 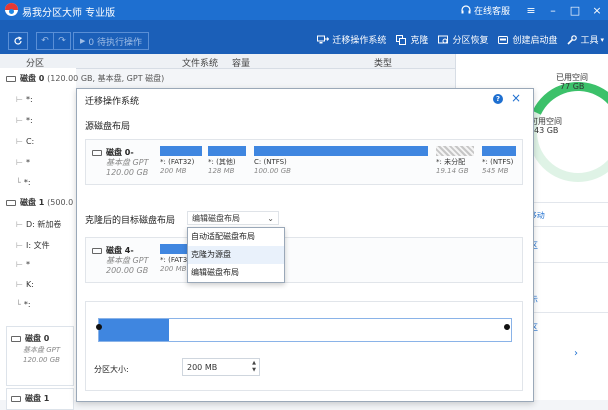 What do you see at coordinates (83, 41) in the screenshot?
I see `play-icon: ▶` at bounding box center [83, 41].